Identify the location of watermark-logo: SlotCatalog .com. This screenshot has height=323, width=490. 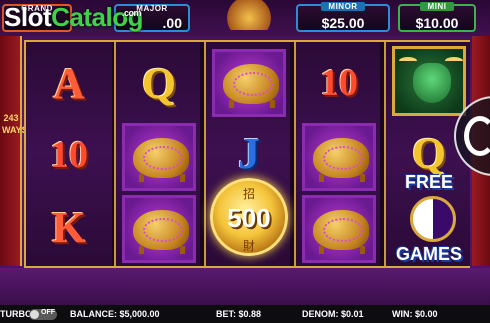
(73, 17).